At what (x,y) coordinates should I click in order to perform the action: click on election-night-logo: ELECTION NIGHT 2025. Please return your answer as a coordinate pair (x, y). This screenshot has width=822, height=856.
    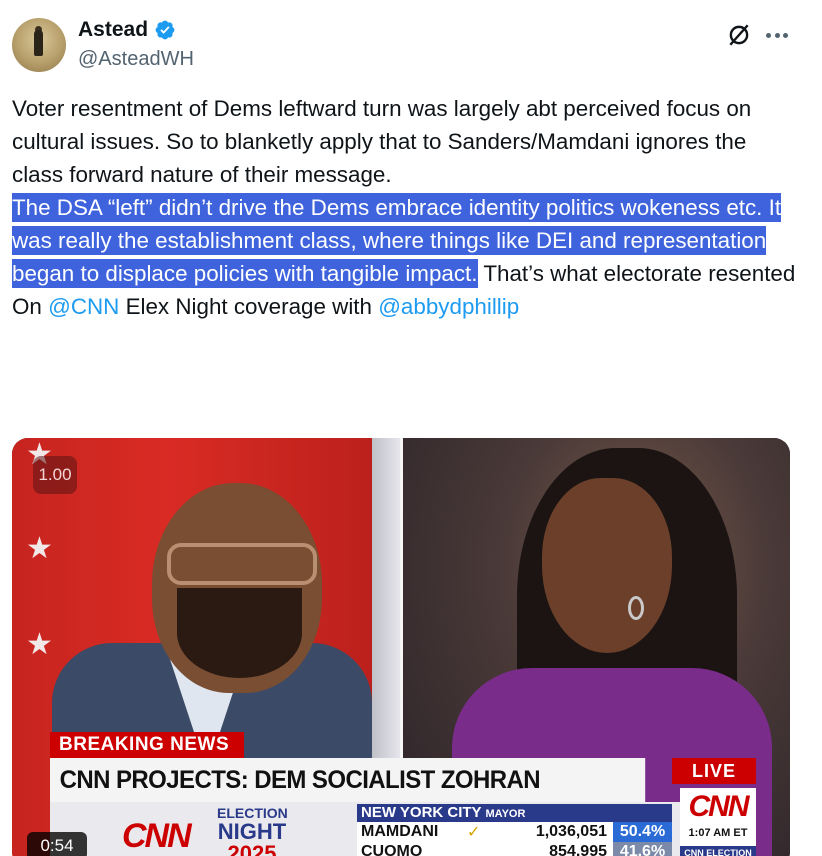
    Looking at the image, I should click on (252, 830).